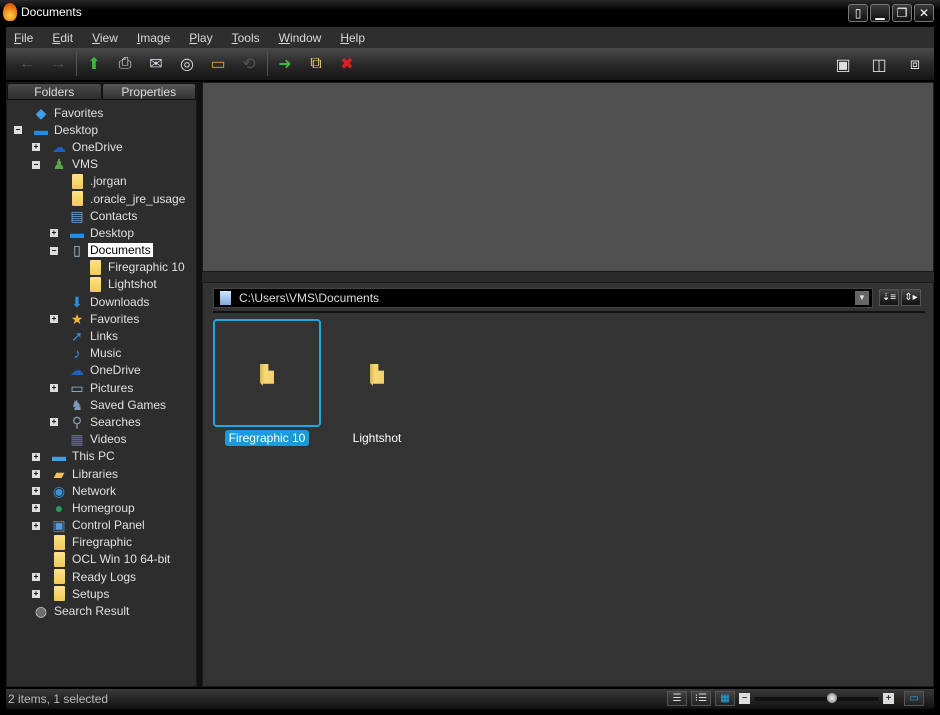 This screenshot has height=715, width=940. I want to click on menu-view: View, so click(105, 38).